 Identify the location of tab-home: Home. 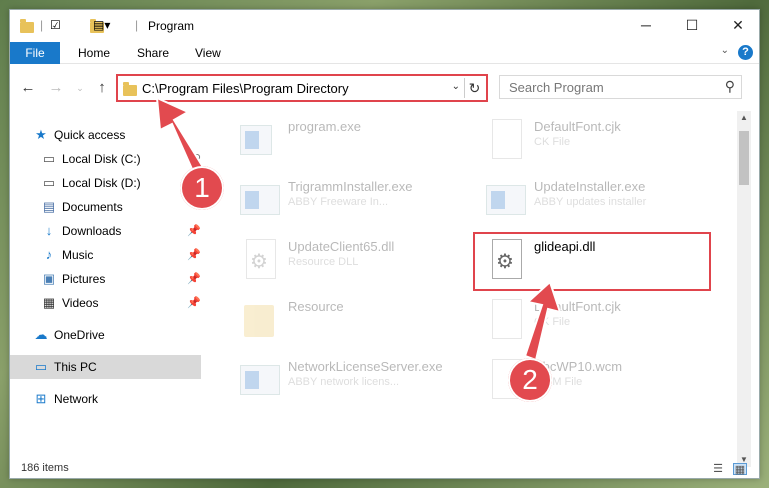
(94, 53).